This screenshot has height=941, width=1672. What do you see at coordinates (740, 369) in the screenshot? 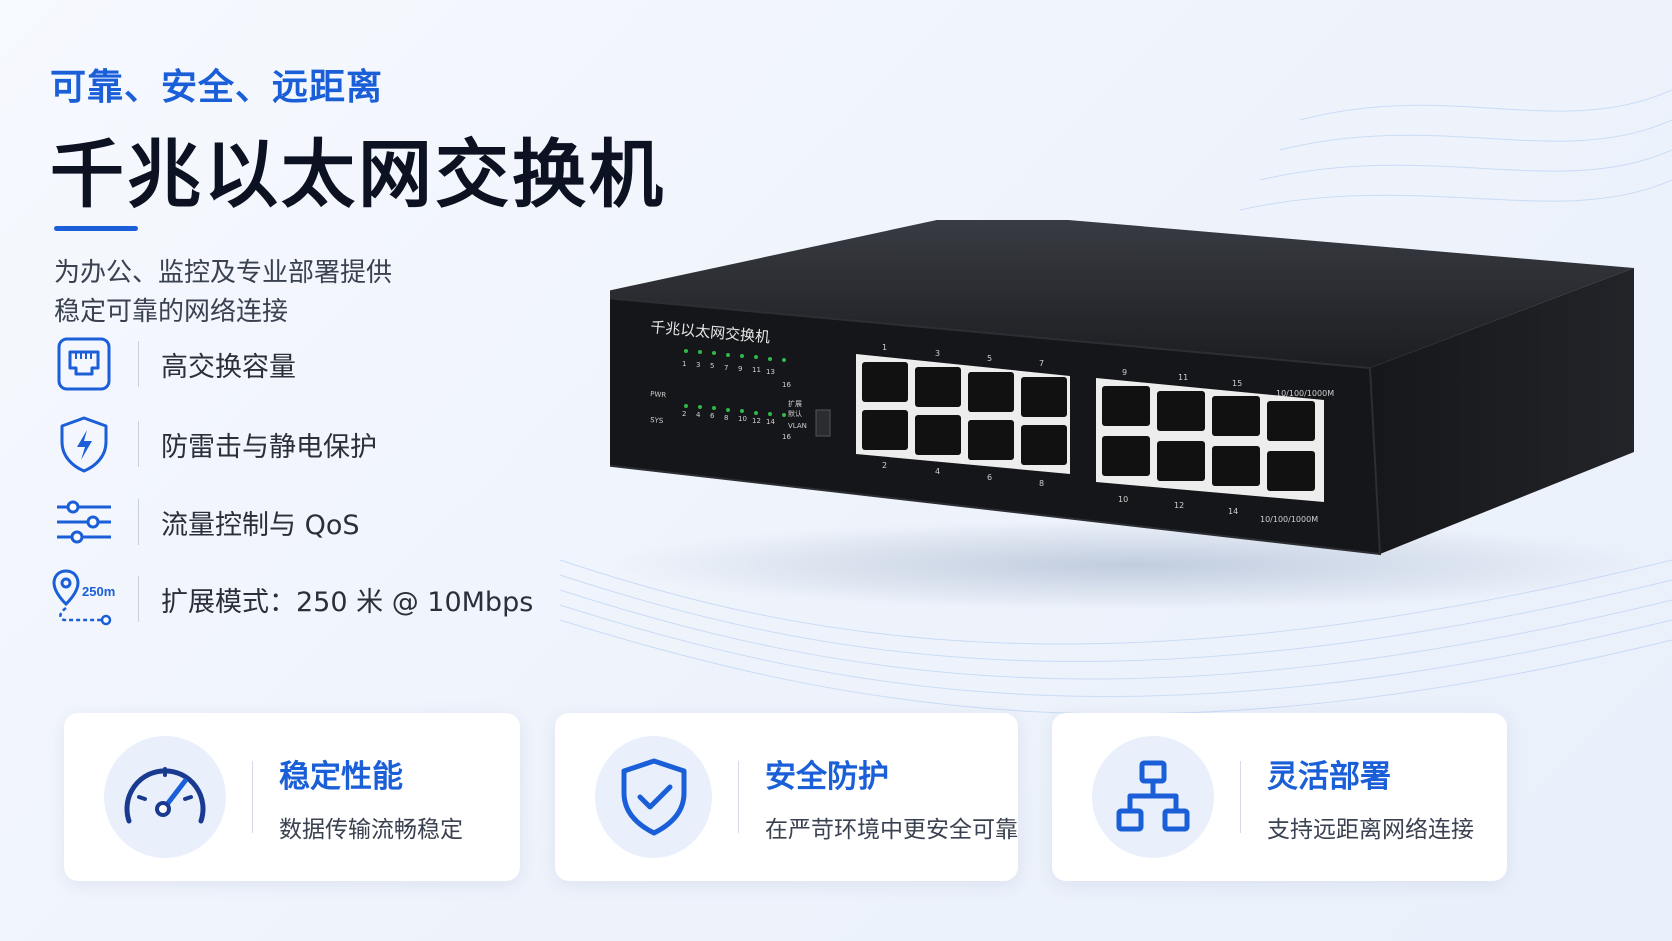
I see `led-label: 9` at bounding box center [740, 369].